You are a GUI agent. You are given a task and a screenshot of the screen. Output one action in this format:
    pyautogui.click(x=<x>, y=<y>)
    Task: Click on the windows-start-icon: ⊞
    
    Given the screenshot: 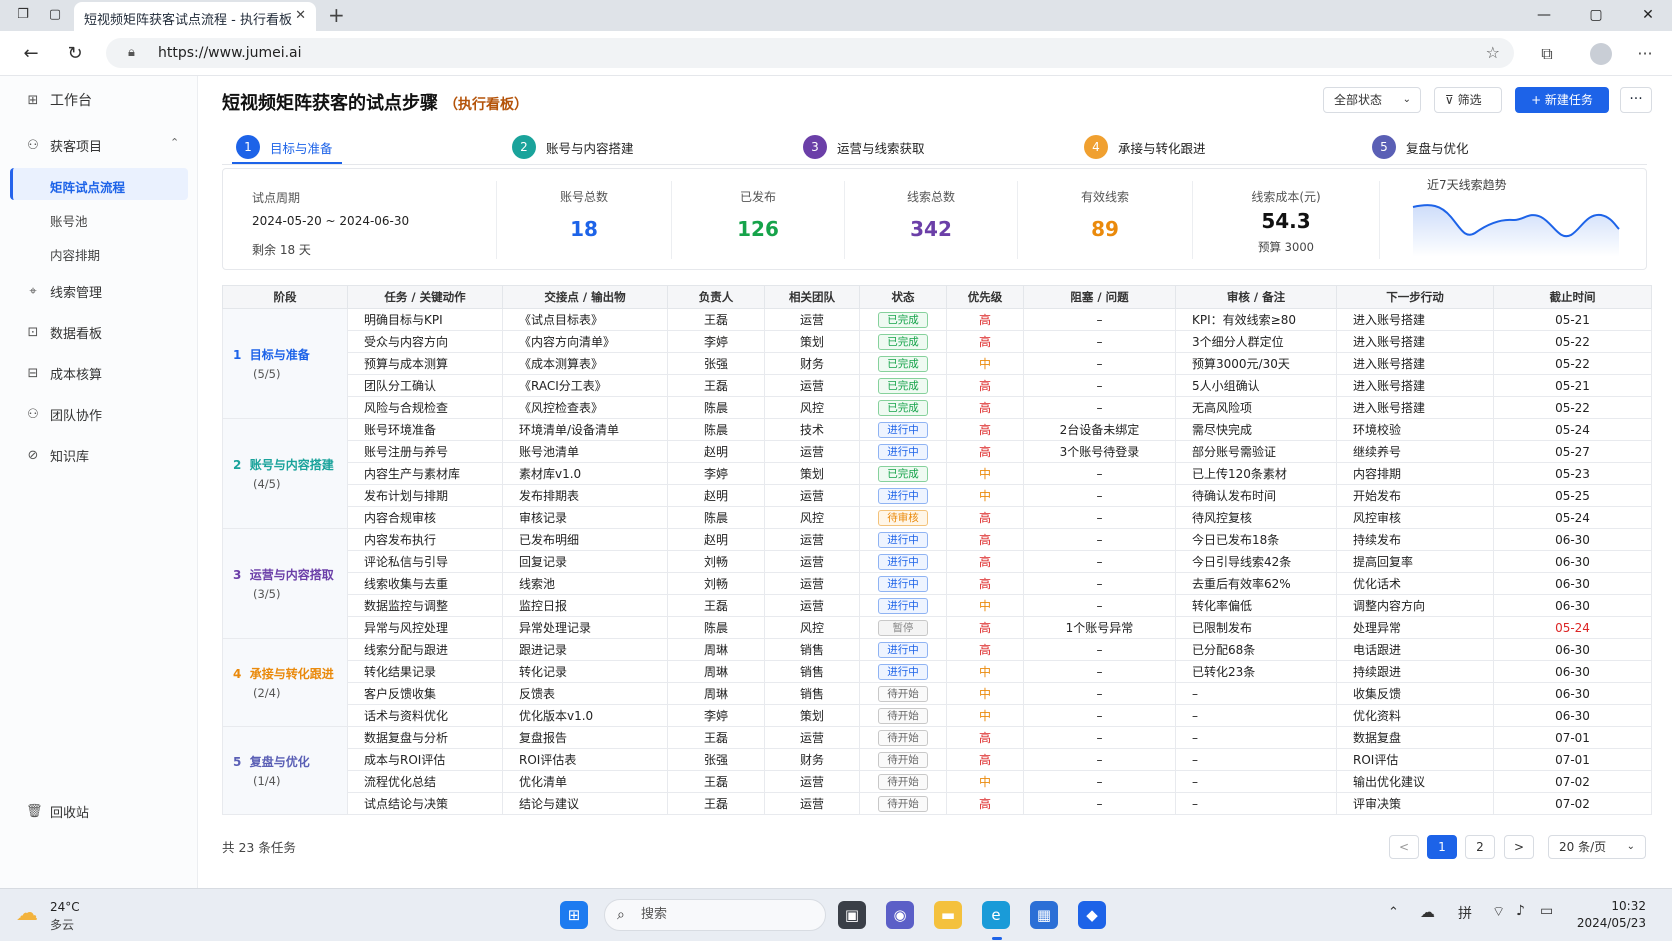 What is the action you would take?
    pyautogui.click(x=574, y=915)
    